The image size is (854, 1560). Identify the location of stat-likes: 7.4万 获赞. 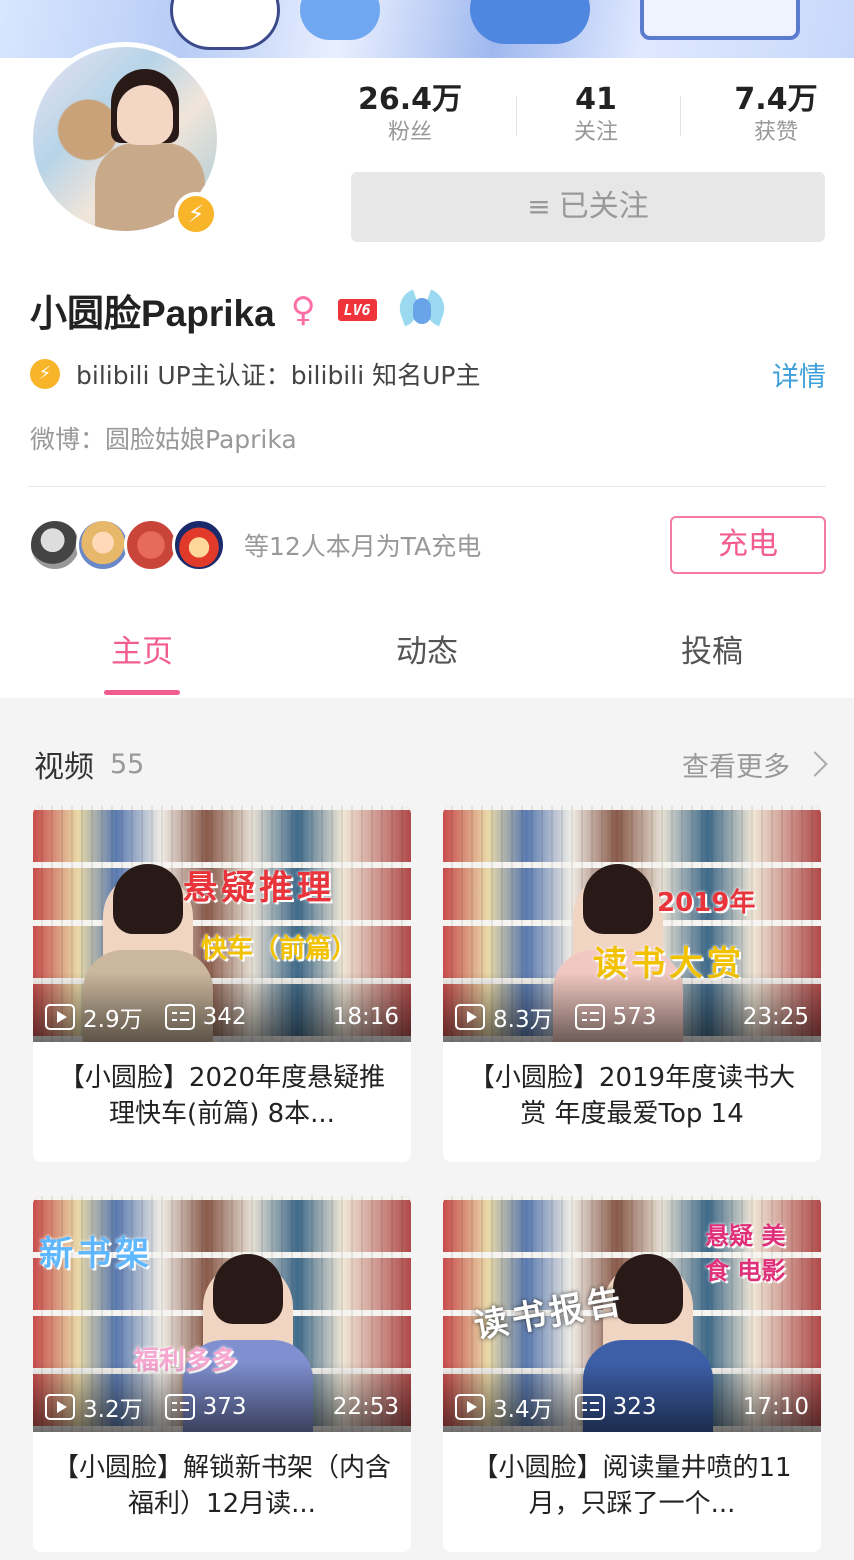
(775, 115).